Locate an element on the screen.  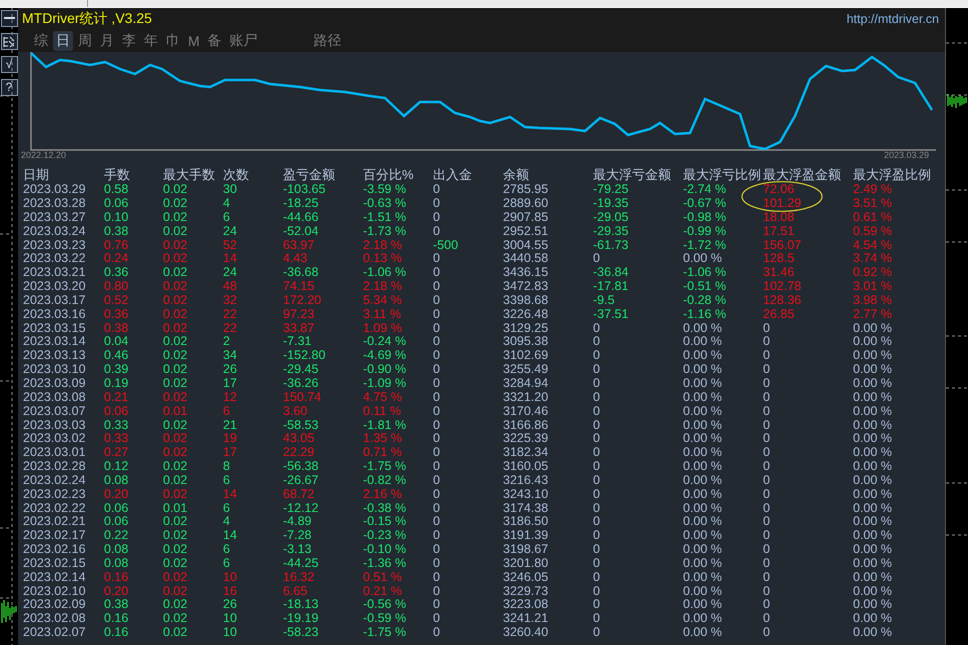
table-cell-text: -103.65 is located at coordinates (304, 190).